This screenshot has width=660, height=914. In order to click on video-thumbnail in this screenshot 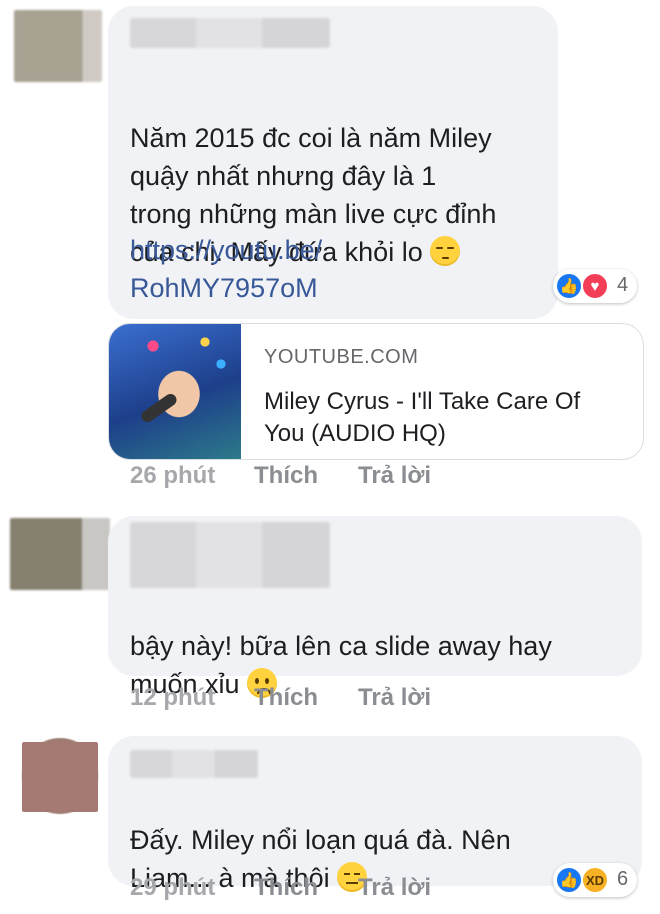, I will do `click(175, 391)`.